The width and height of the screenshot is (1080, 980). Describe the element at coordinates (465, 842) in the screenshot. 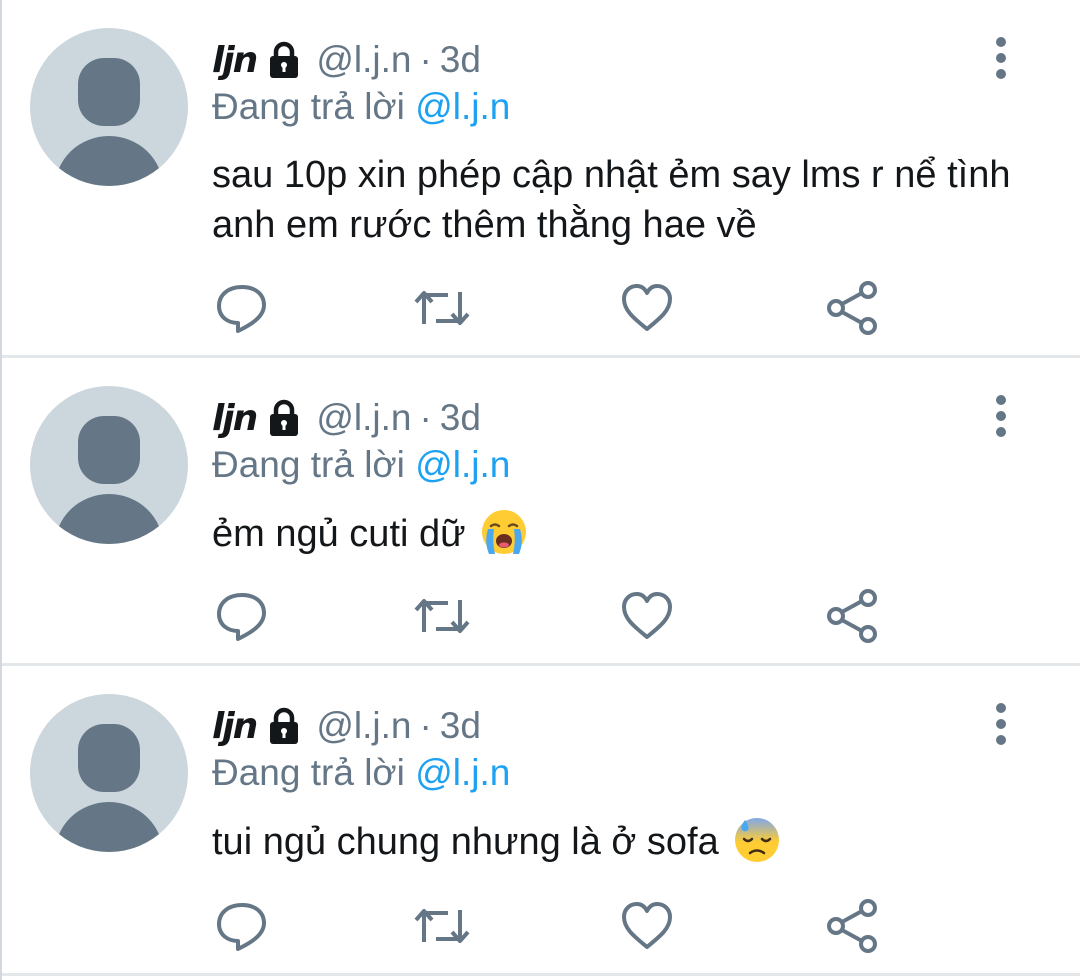

I see `tweet-text-content: tui ngủ chung nhưng là ở sofa` at that location.